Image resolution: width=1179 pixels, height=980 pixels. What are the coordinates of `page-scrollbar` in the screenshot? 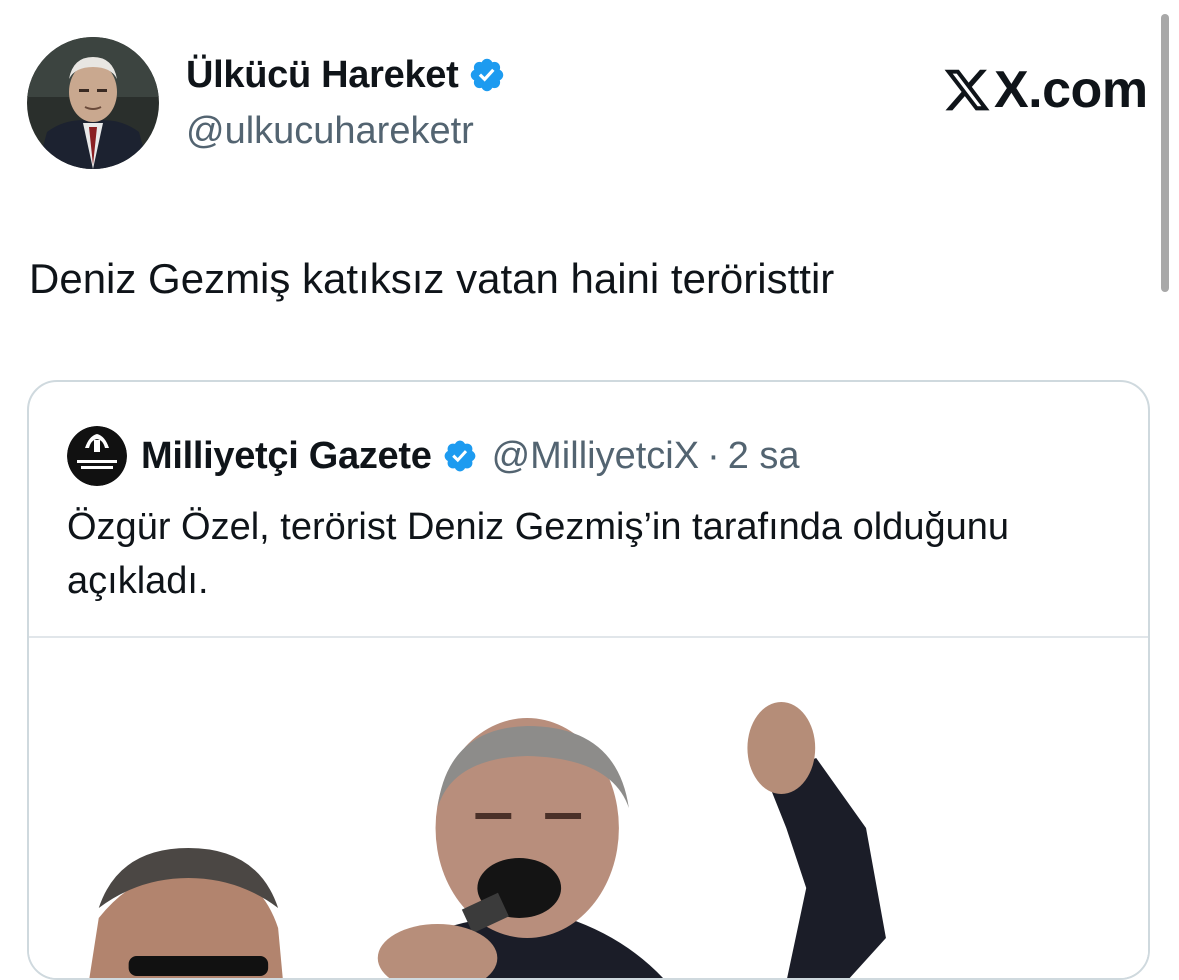 It's located at (1165, 153).